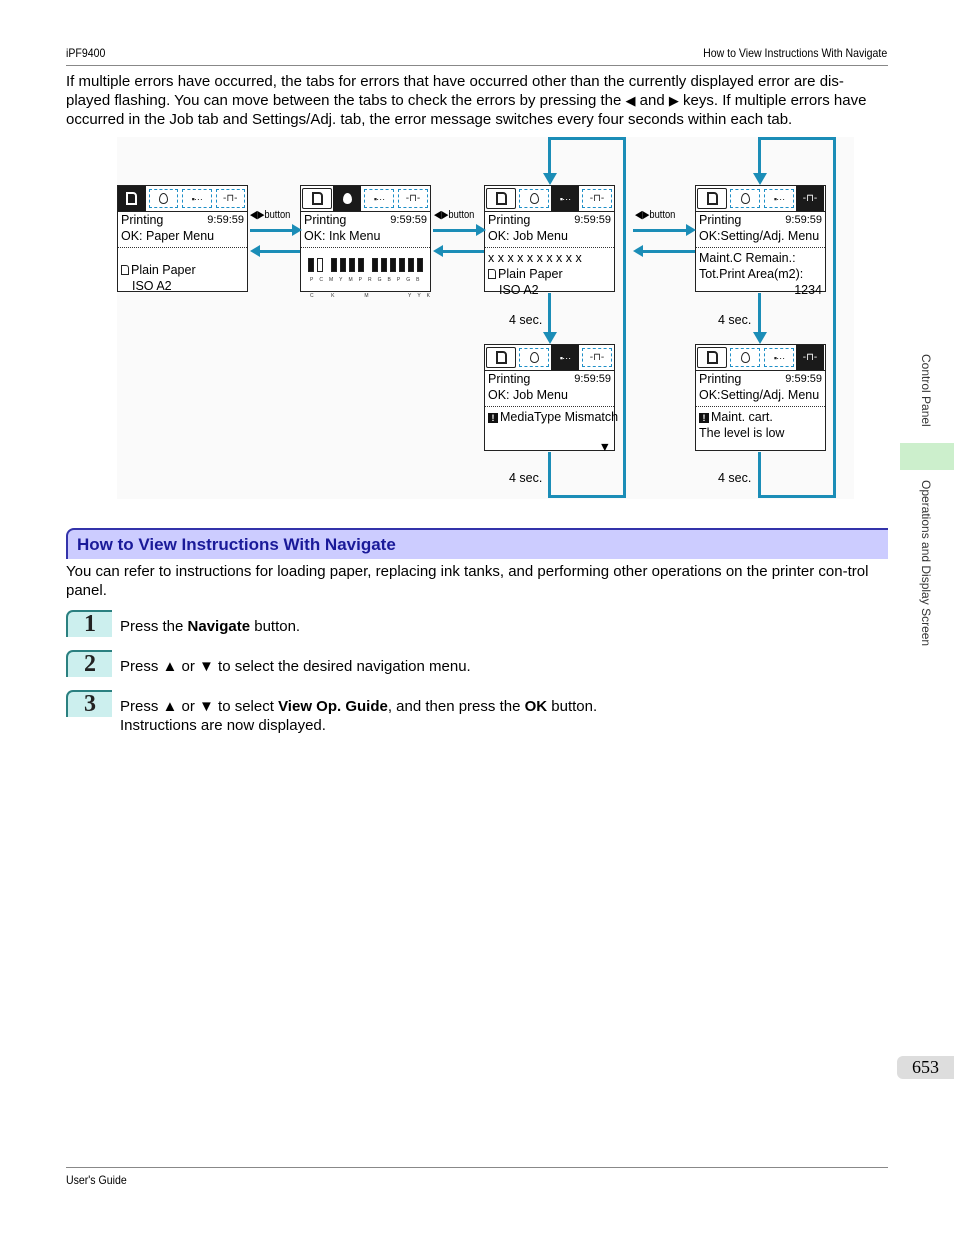 The width and height of the screenshot is (954, 1235). I want to click on job-tab: ▪⋯, so click(565, 198).